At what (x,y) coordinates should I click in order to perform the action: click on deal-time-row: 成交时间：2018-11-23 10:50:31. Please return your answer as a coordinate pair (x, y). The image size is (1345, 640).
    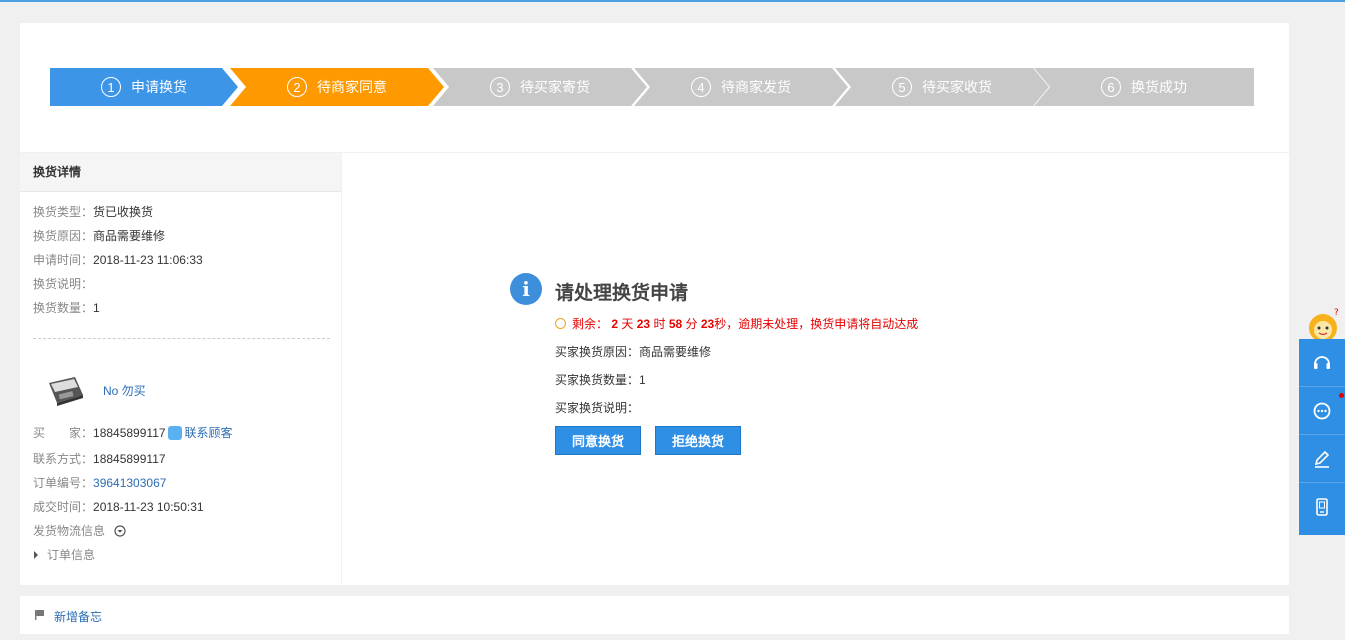
    Looking at the image, I should click on (118, 507).